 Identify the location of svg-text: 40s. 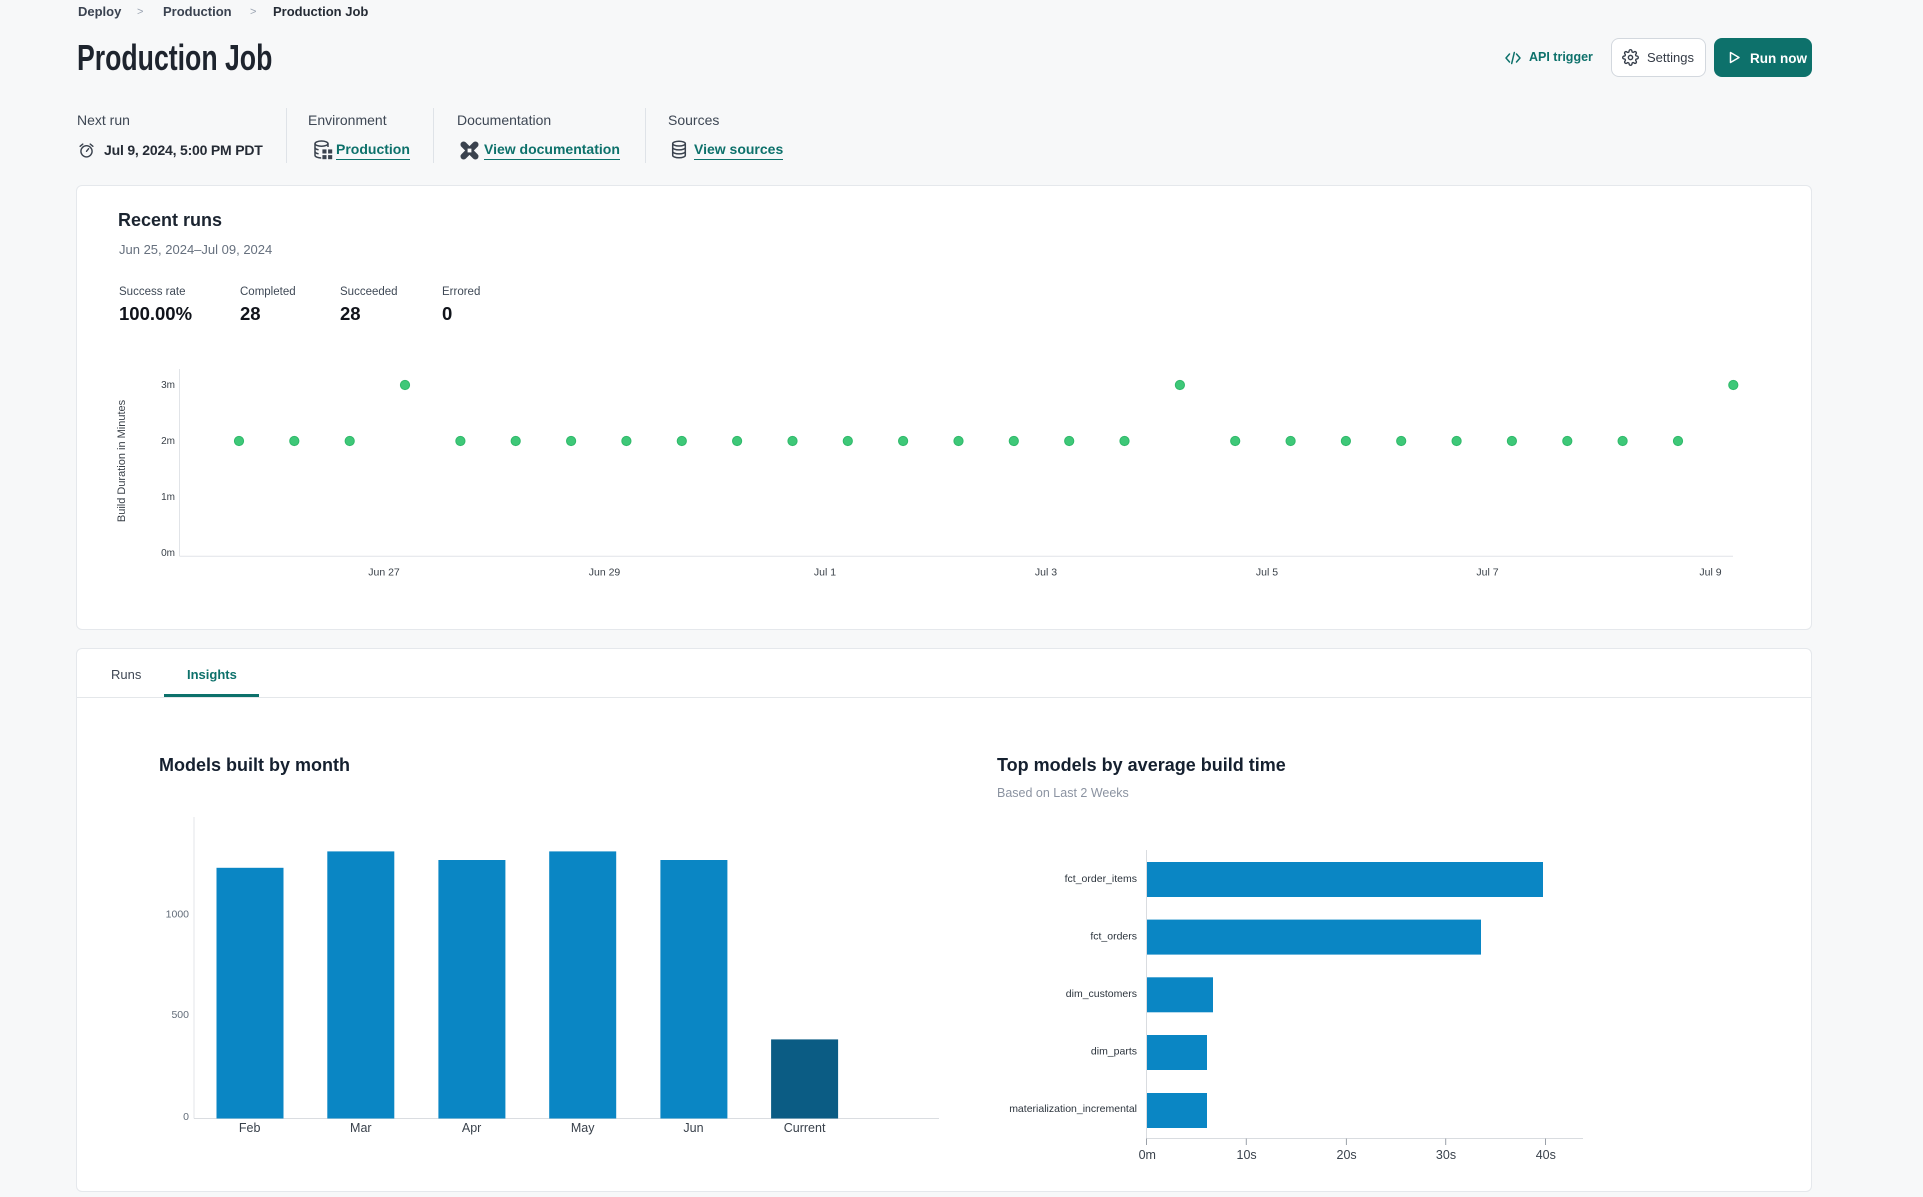
(1546, 1155).